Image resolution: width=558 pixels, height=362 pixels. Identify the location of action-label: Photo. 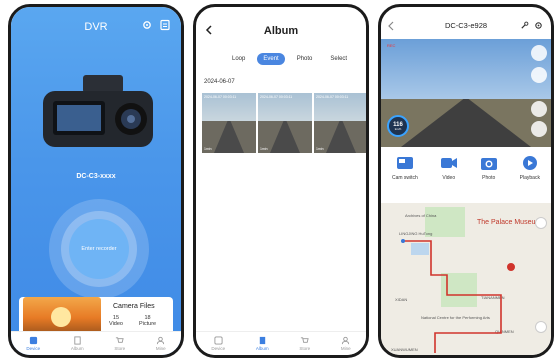
(489, 178).